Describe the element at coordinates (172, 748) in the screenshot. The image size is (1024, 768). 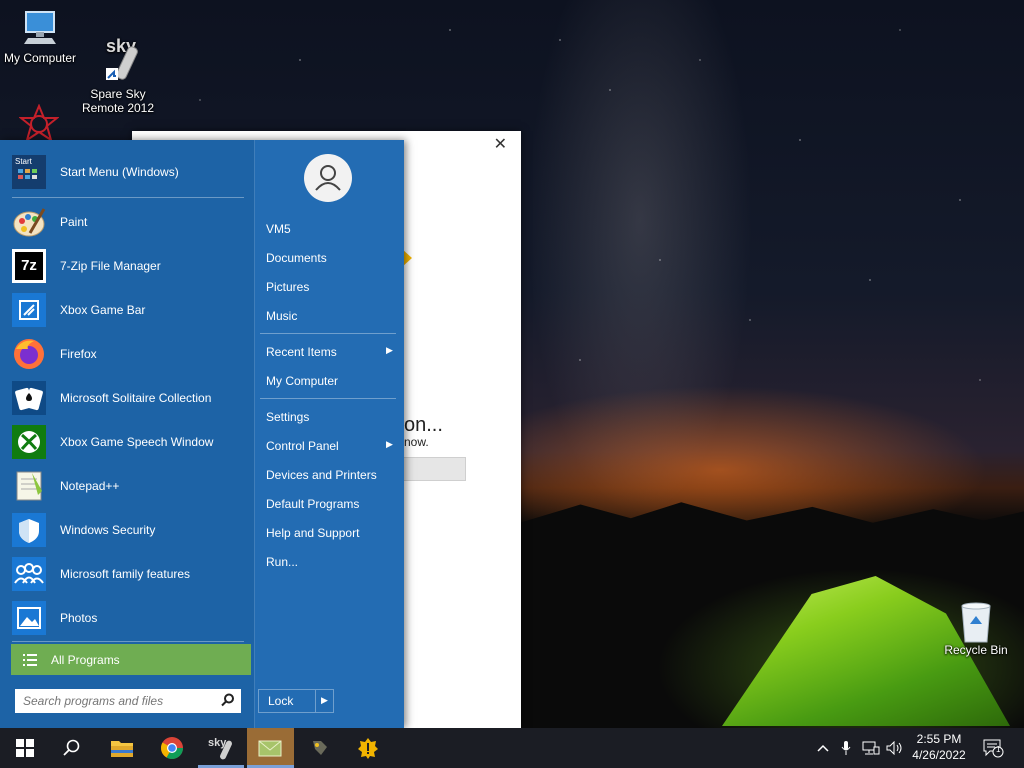
I see `taskbar-chrome` at that location.